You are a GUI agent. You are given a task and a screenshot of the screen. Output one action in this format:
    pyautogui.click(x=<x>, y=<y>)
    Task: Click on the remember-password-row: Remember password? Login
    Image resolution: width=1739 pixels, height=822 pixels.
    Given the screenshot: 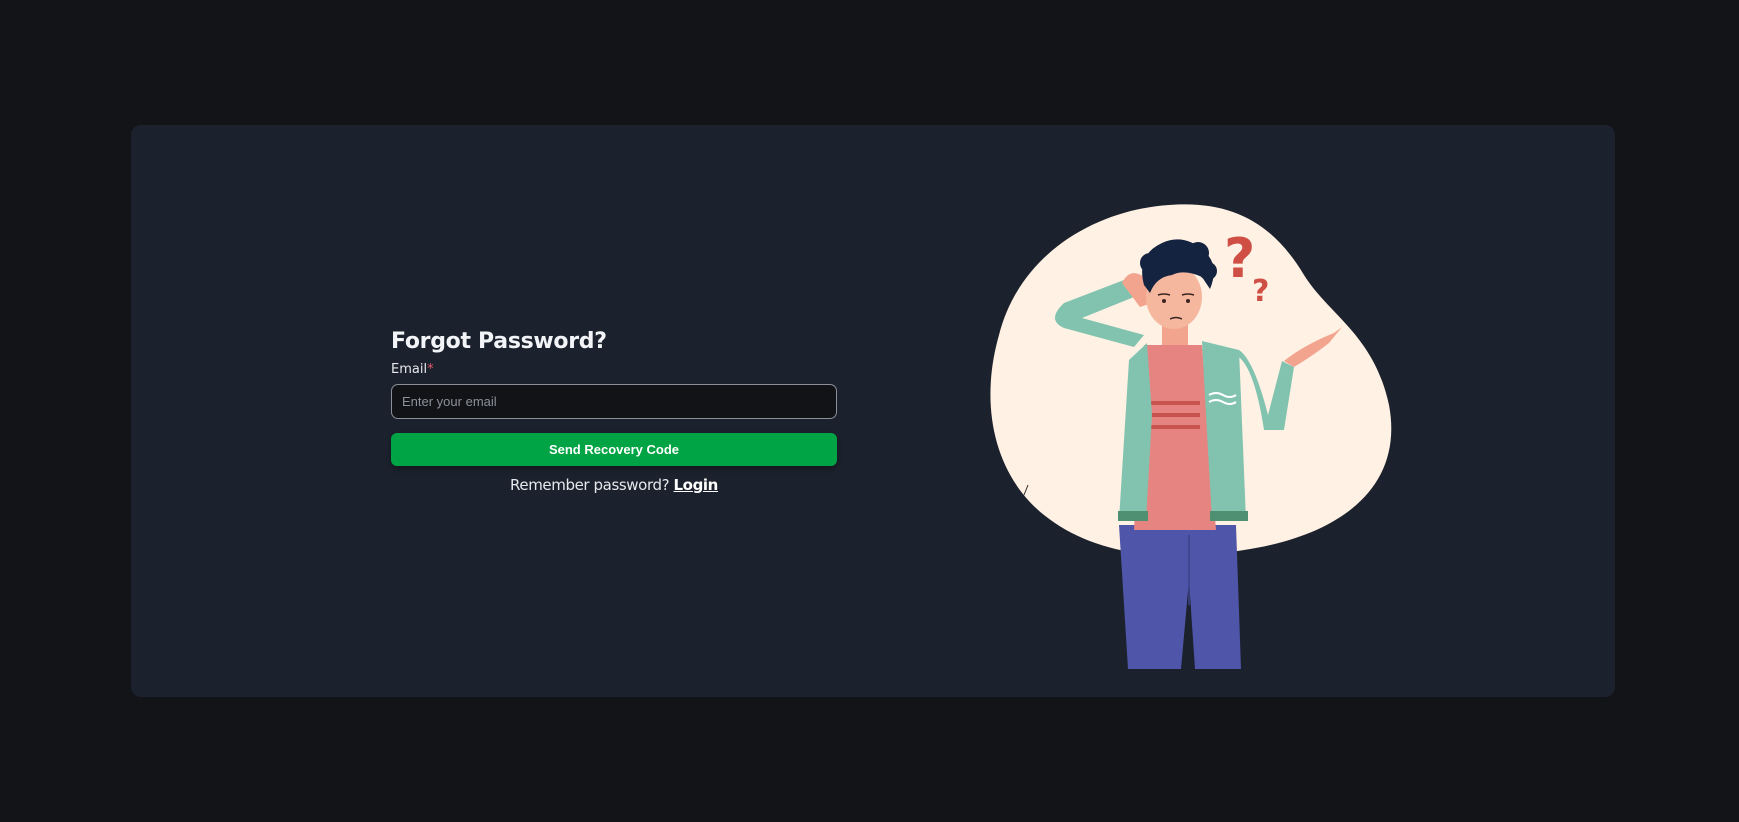 What is the action you would take?
    pyautogui.click(x=614, y=485)
    